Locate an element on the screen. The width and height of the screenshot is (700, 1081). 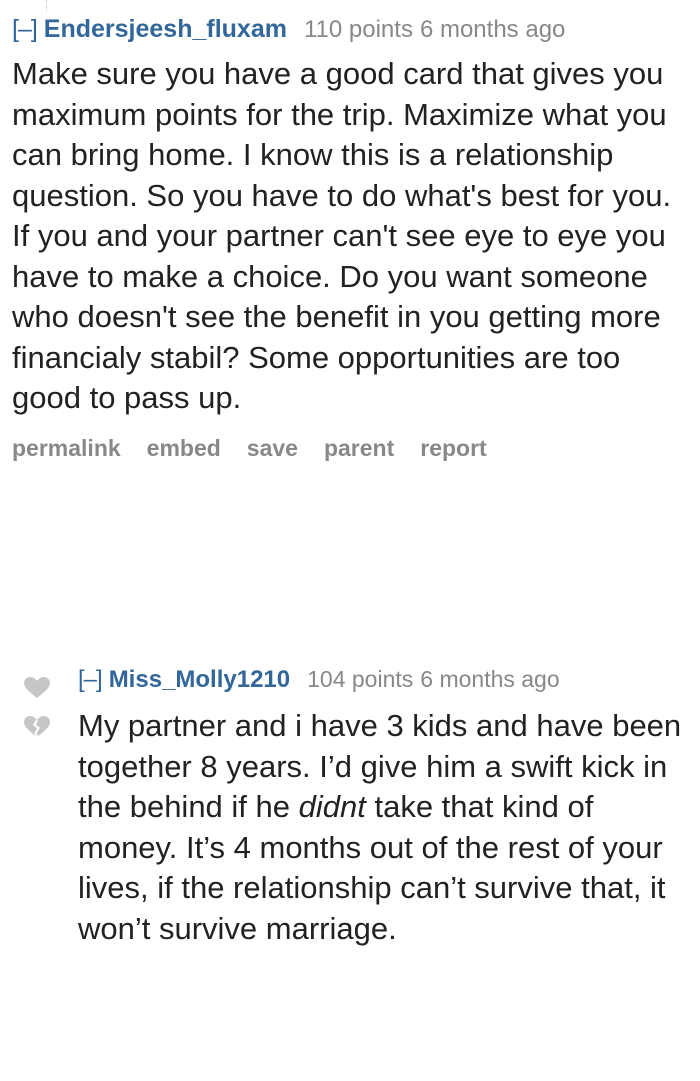
parent-button: parent is located at coordinates (359, 448).